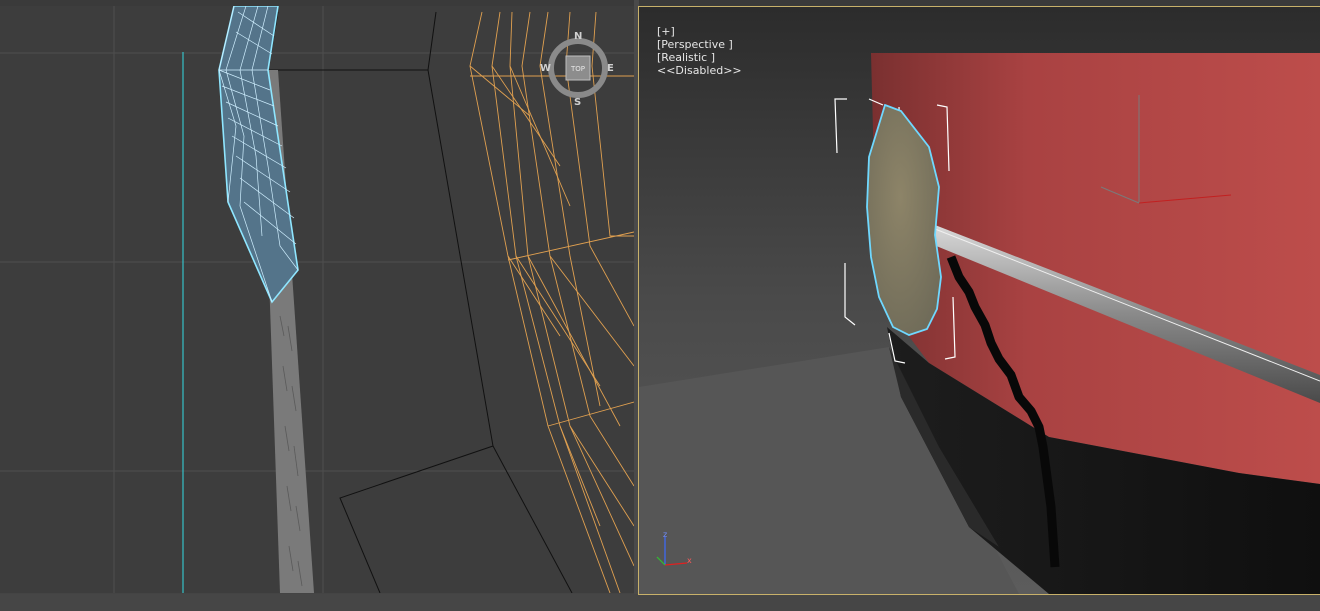 Image resolution: width=1320 pixels, height=611 pixels. I want to click on viewcube: N S W E TOP, so click(577, 70).